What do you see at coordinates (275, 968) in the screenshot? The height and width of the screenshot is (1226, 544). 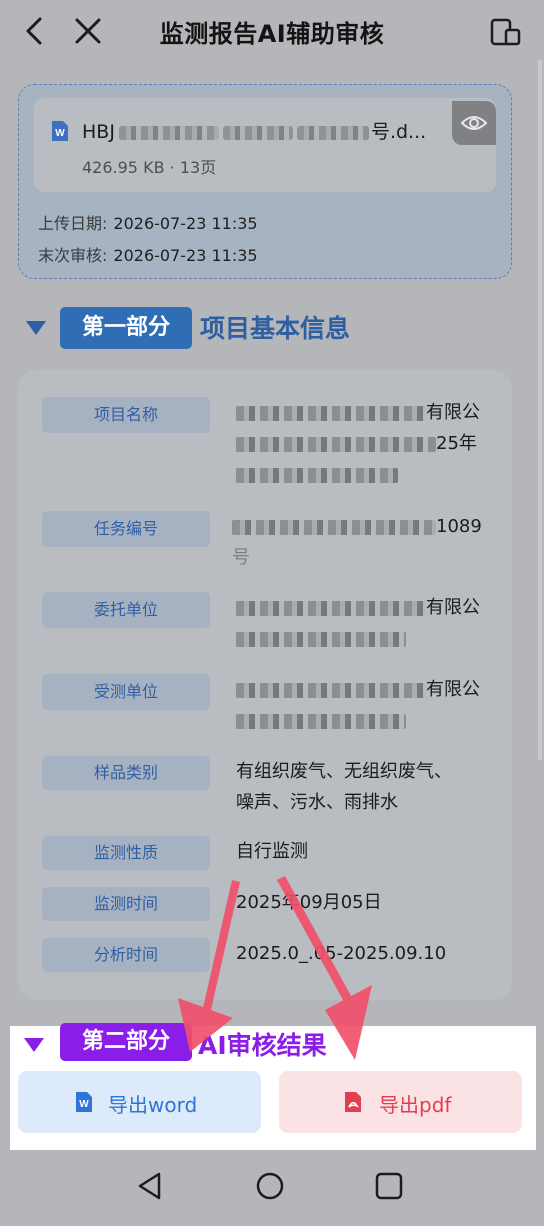 I see `annotation-arrows` at bounding box center [275, 968].